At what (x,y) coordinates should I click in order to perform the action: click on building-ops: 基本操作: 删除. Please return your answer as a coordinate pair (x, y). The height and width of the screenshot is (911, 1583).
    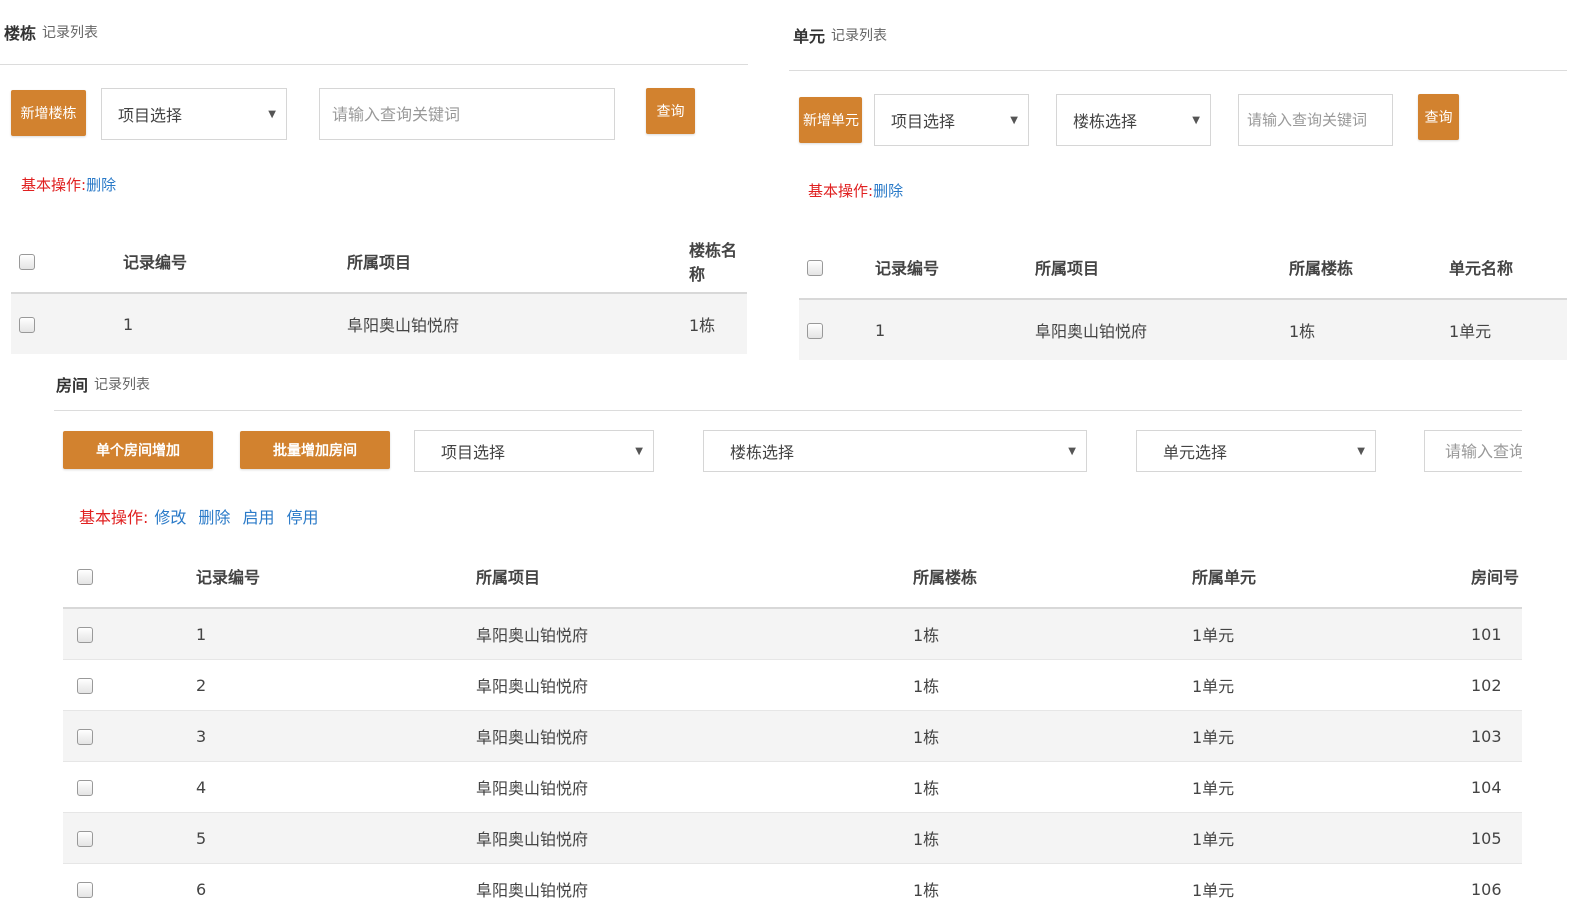
    Looking at the image, I should click on (74, 184).